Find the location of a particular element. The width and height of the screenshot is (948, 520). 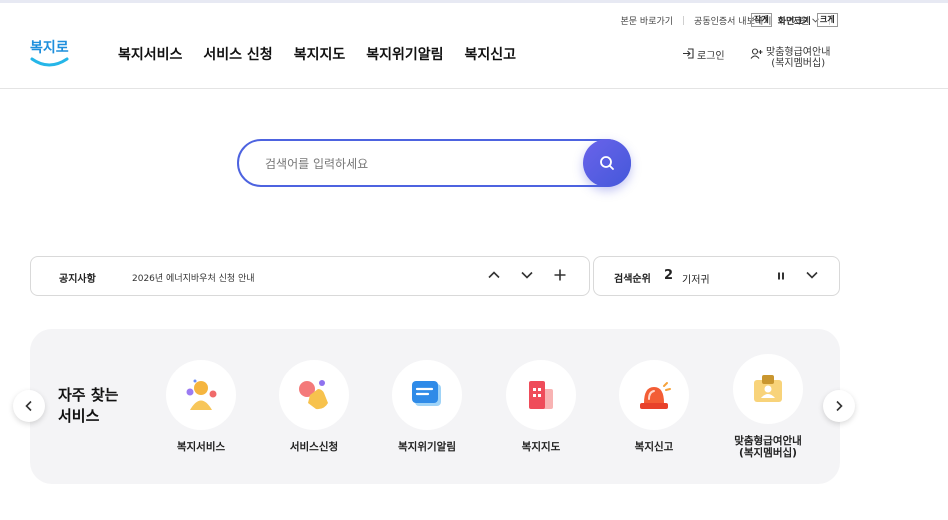

login-link: 로그인 is located at coordinates (703, 54).